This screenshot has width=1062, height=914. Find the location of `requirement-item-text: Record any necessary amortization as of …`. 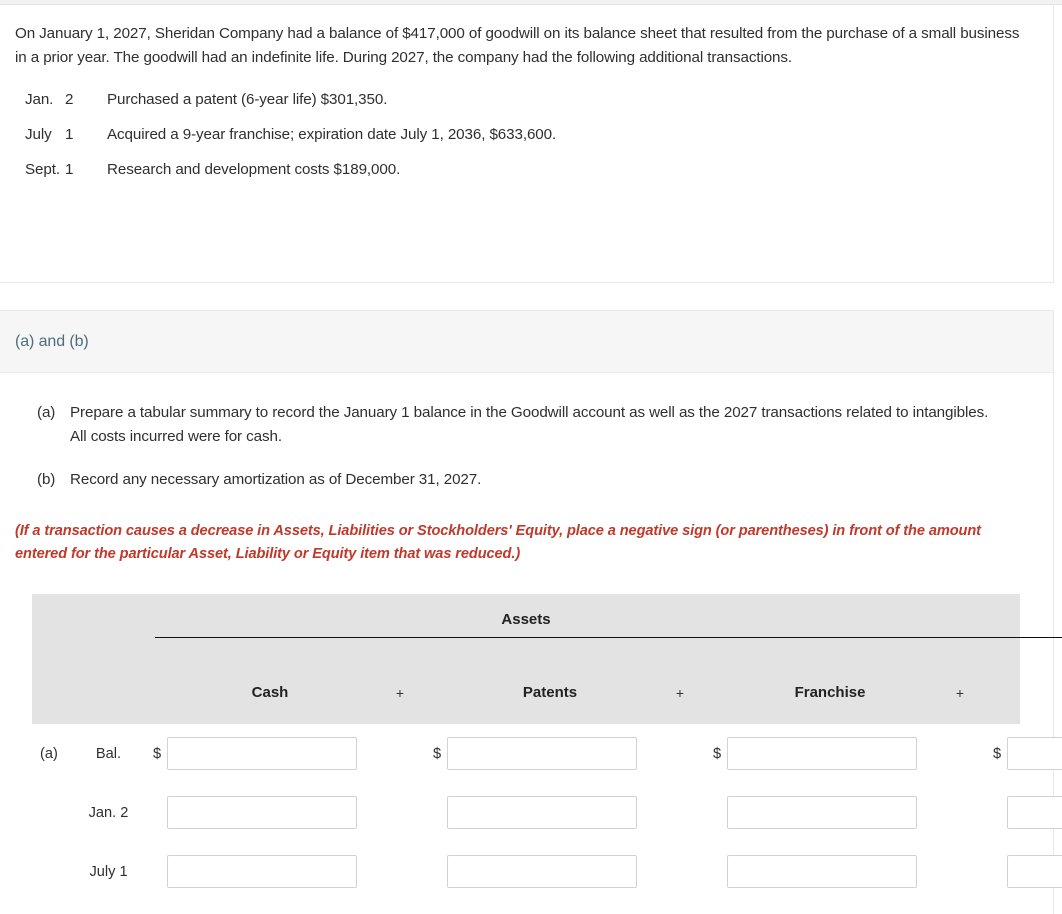

requirement-item-text: Record any necessary amortization as of … is located at coordinates (276, 480).